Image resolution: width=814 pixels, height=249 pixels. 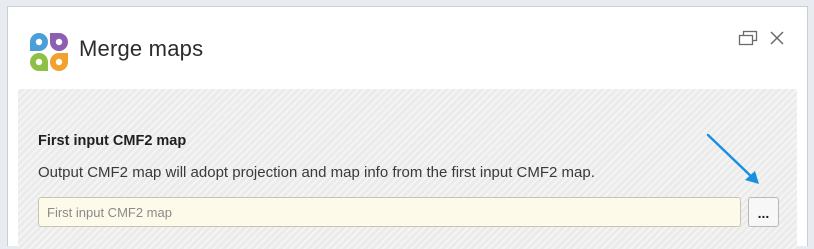 I want to click on first-input-map-field, so click(x=389, y=212).